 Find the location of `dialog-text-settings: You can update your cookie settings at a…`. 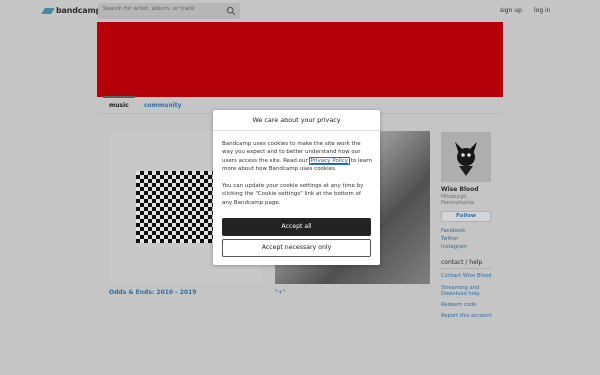

dialog-text-settings: You can update your cookie settings at a… is located at coordinates (293, 194).